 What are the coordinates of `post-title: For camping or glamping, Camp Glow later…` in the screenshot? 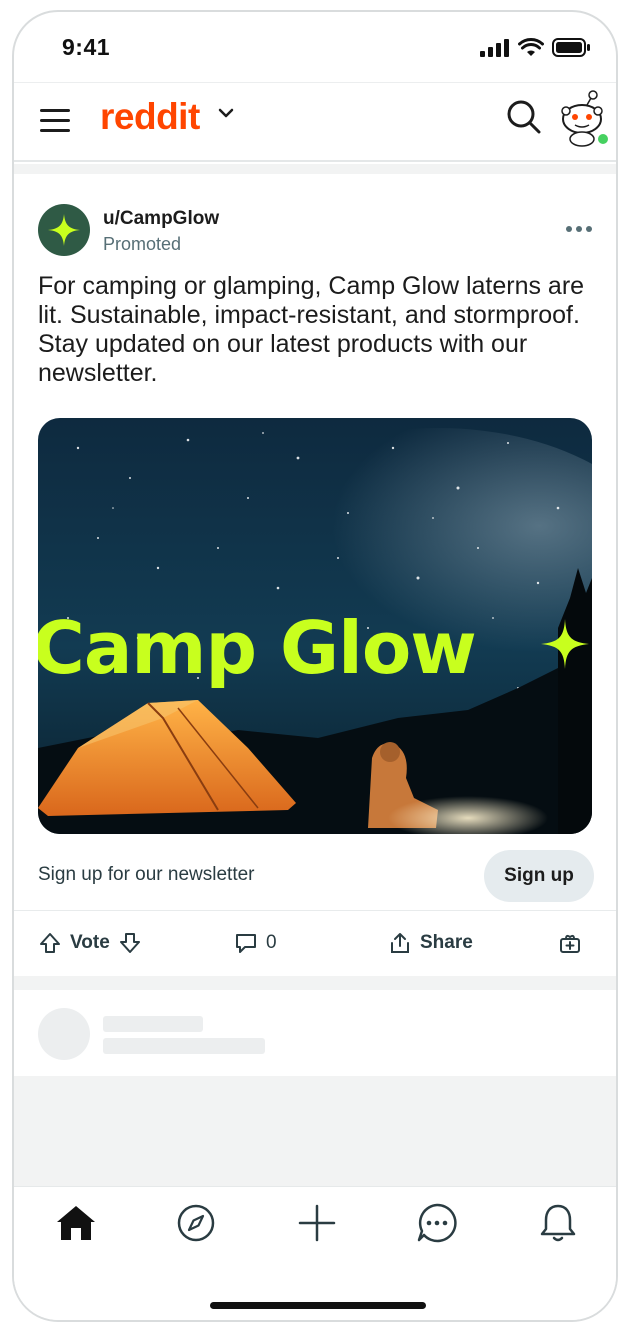 It's located at (318, 330).